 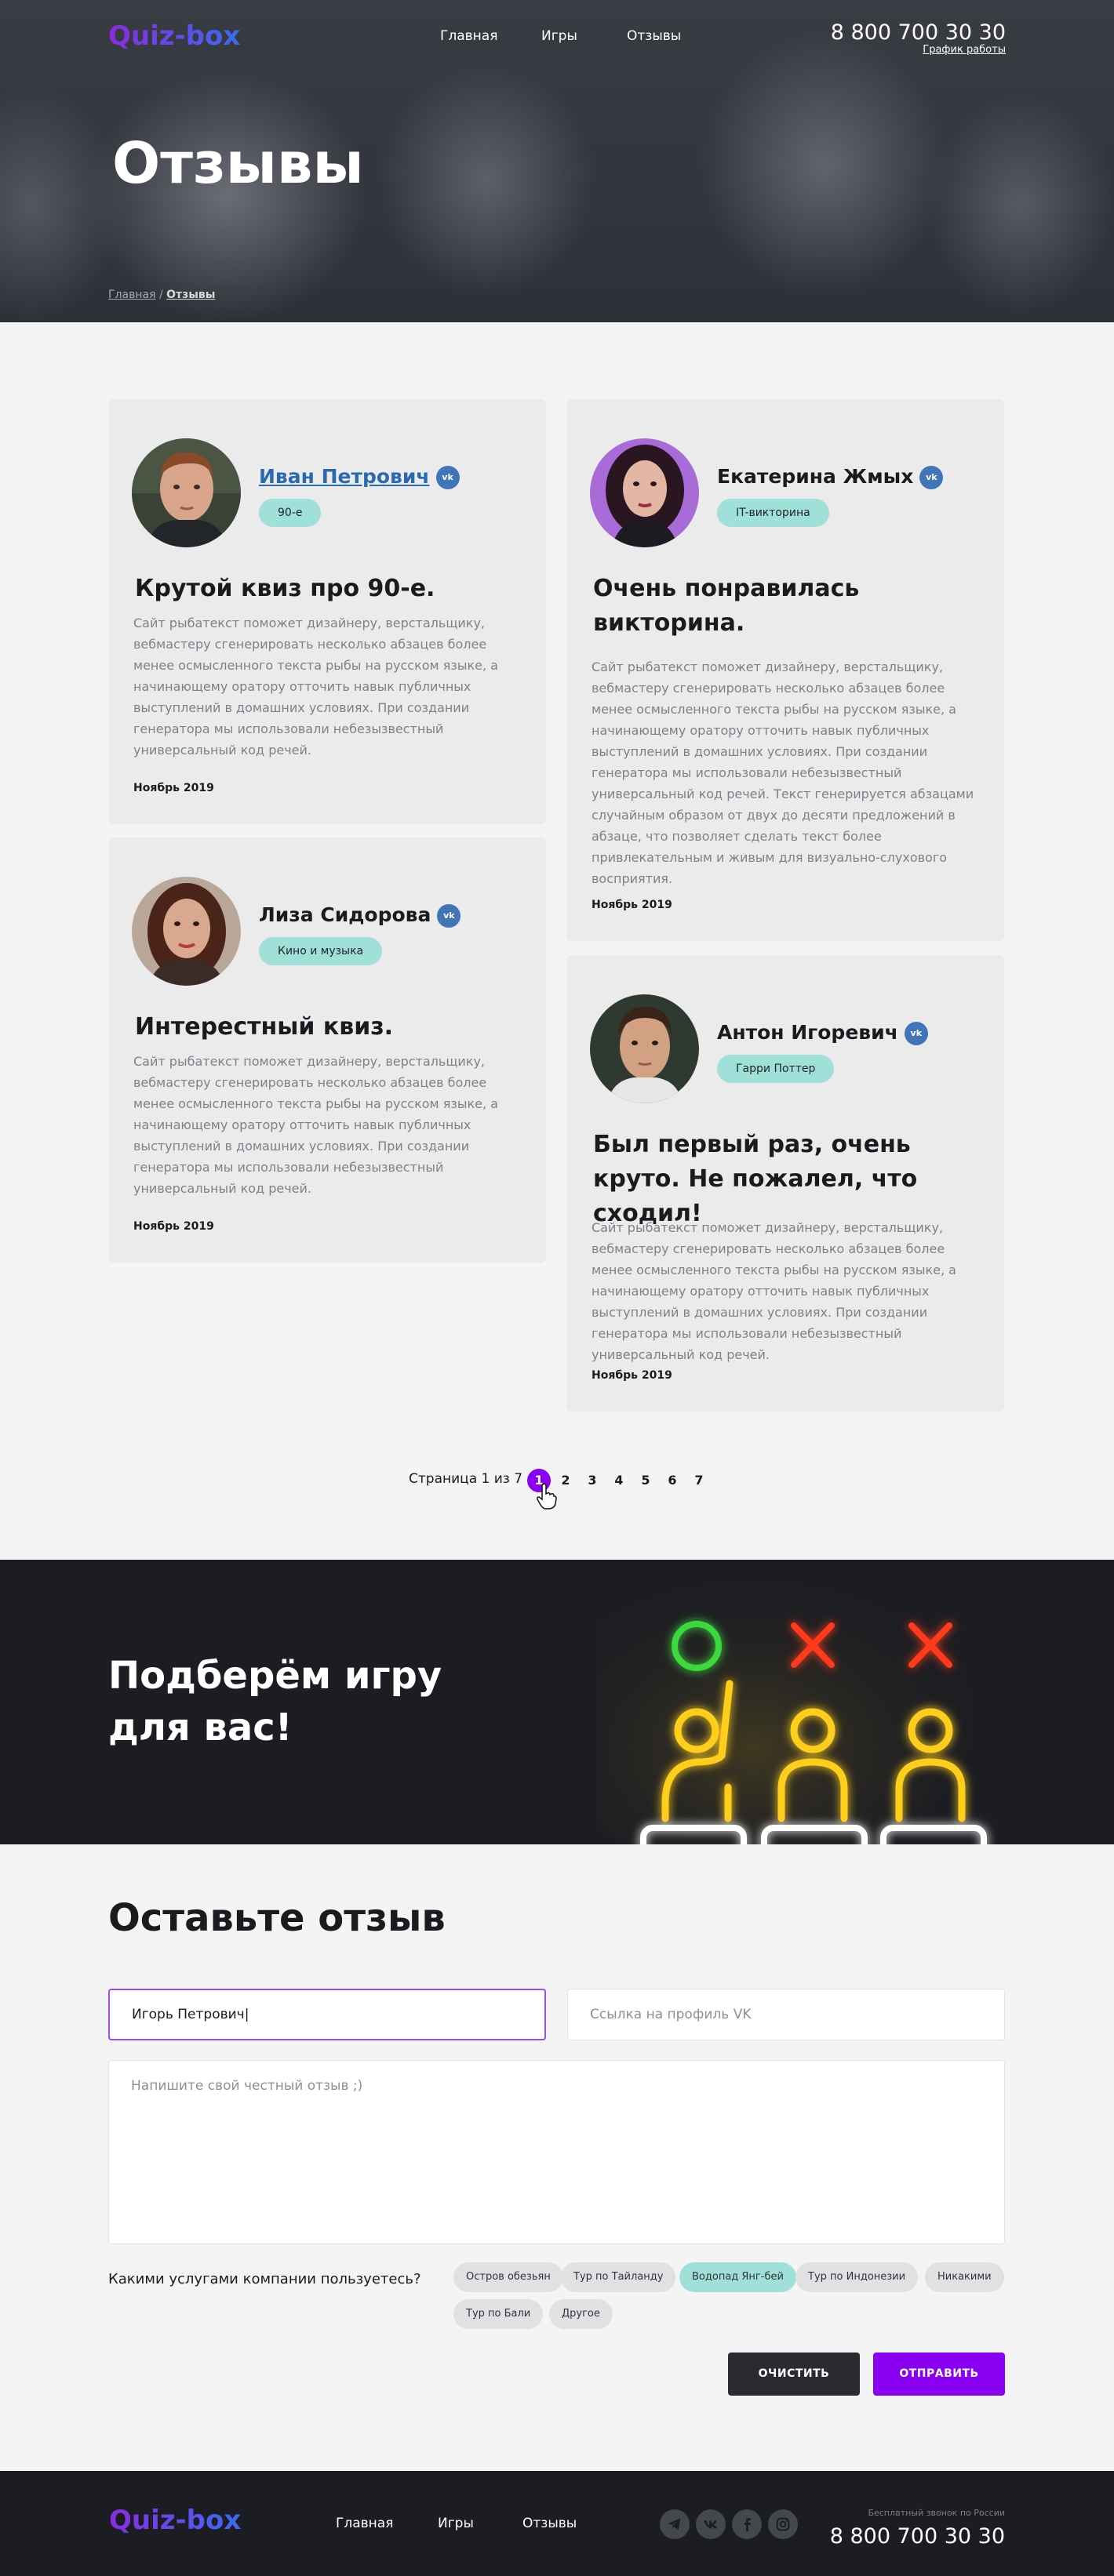 I want to click on topic-tag: 90-е, so click(x=290, y=513).